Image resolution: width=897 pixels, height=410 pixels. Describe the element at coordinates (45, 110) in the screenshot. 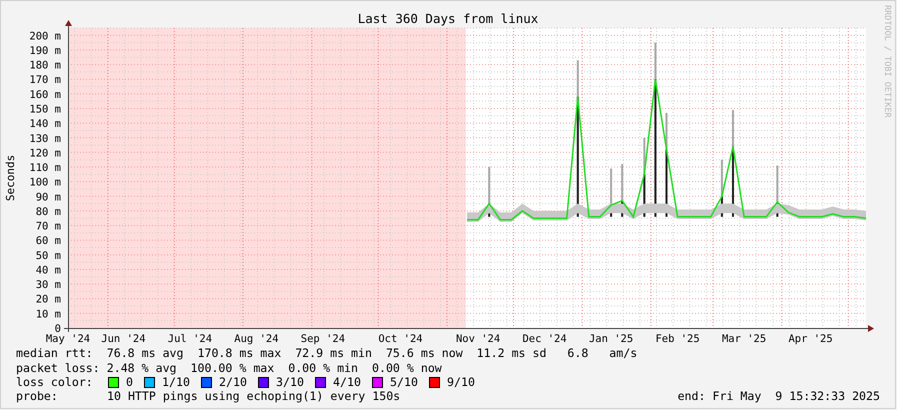

I see `y-tick-label: 150 m` at that location.